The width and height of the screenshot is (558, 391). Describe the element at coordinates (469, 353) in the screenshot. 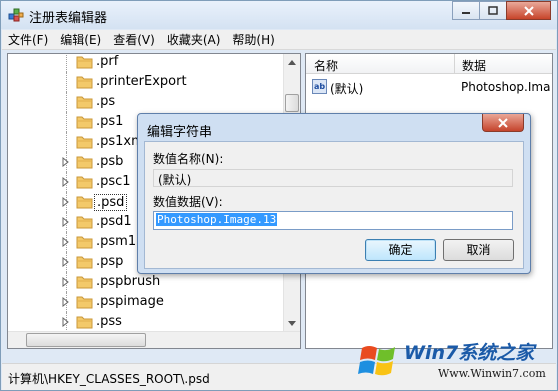

I see `watermark-brand: Win7系统之家` at that location.